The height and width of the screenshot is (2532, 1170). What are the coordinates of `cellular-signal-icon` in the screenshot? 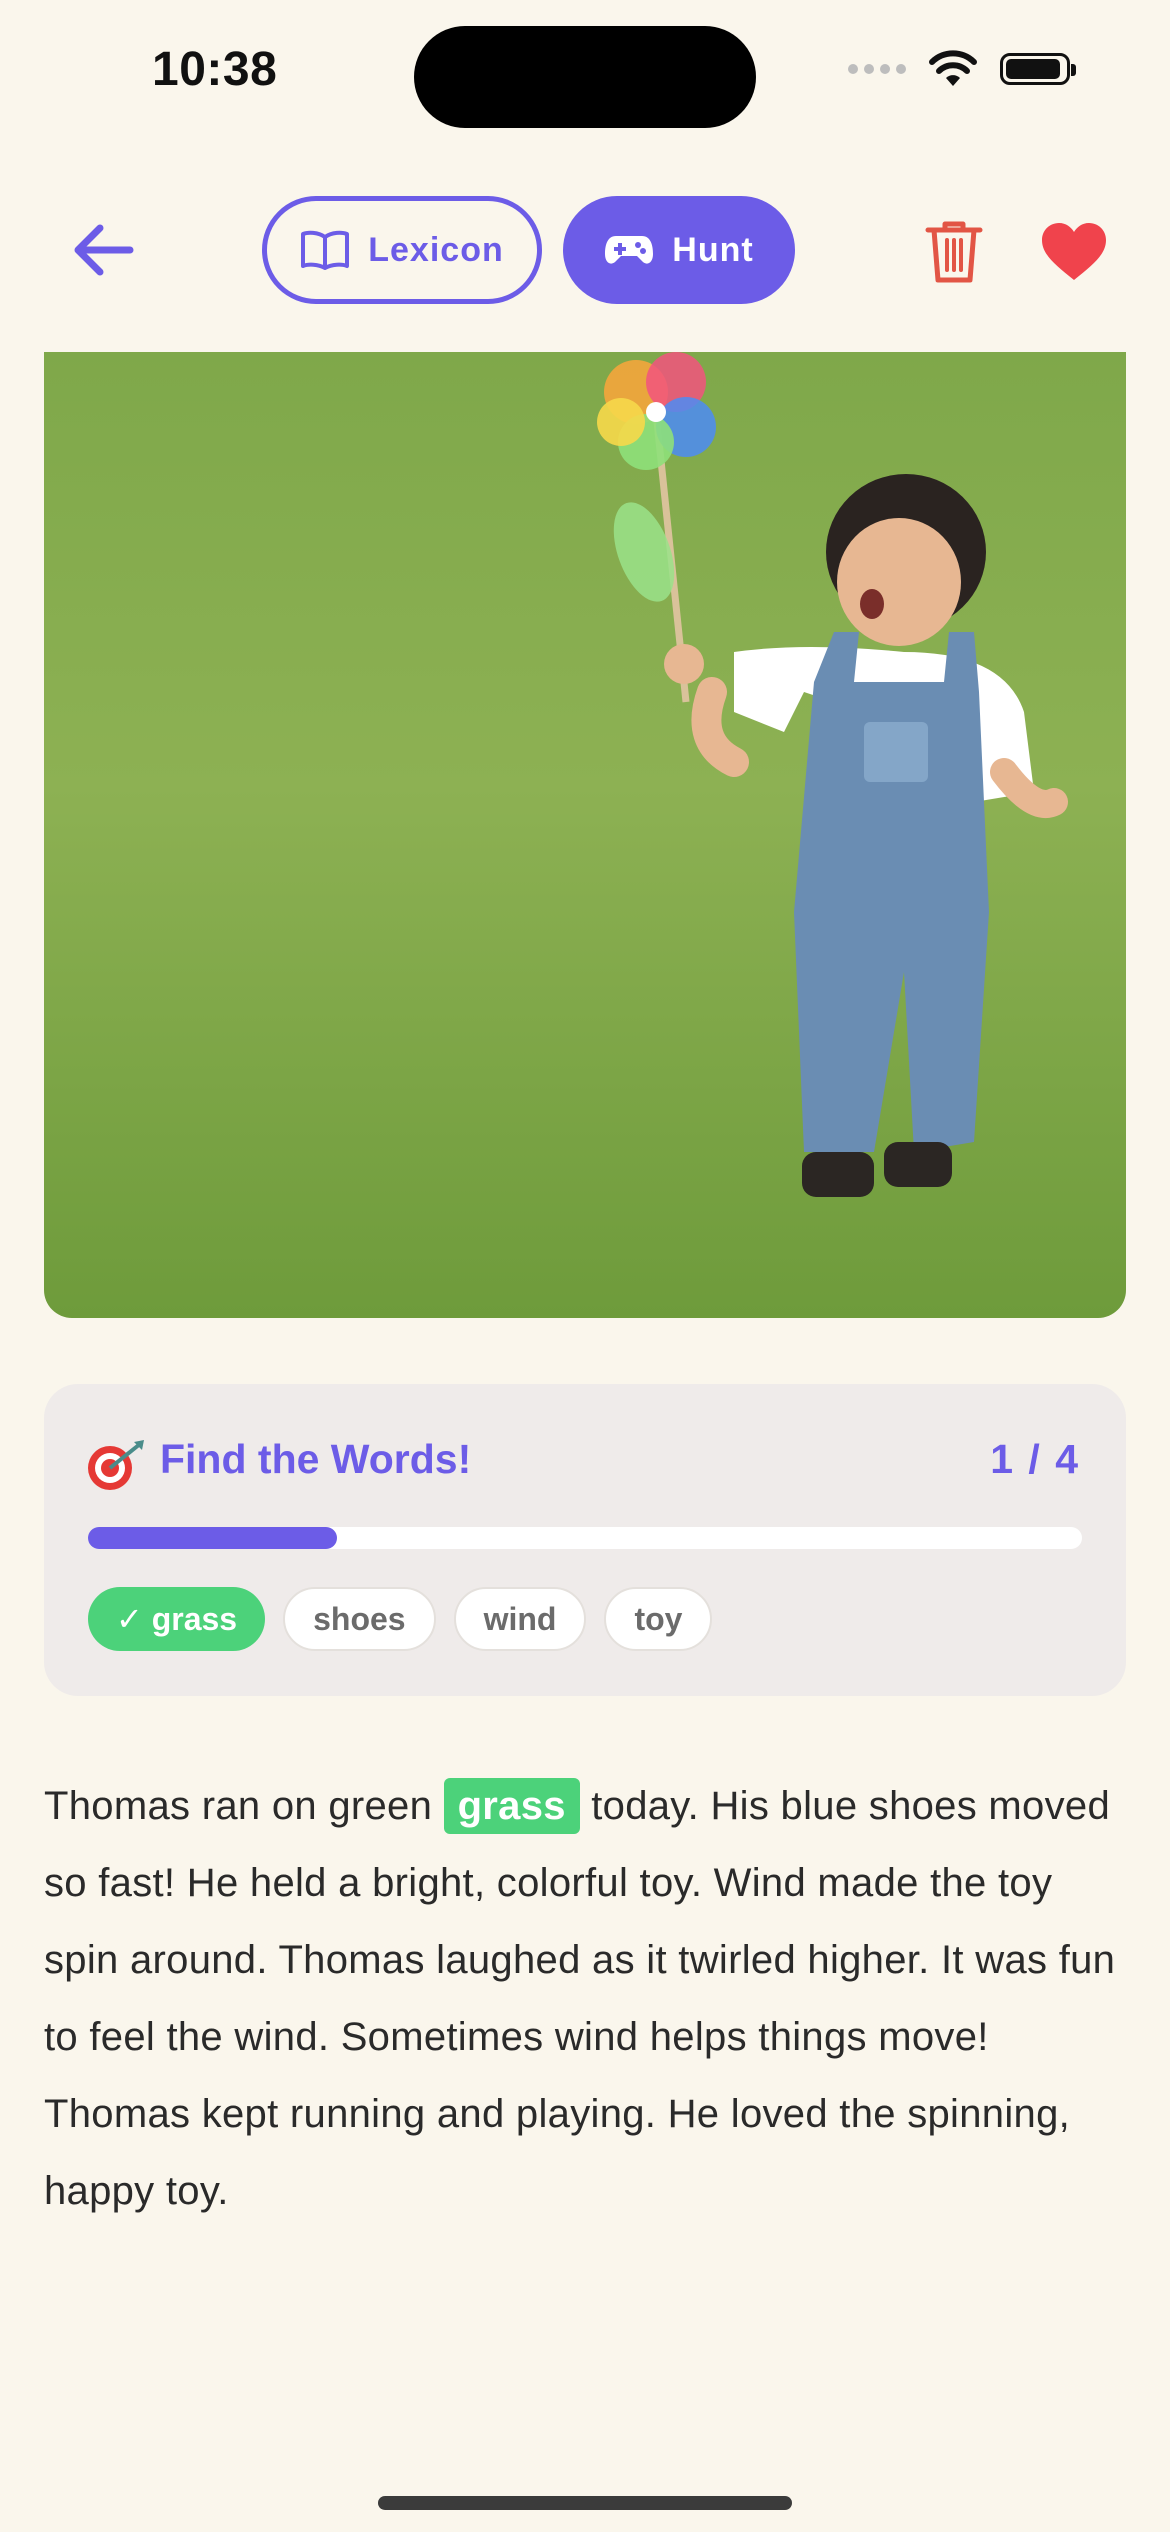 It's located at (877, 69).